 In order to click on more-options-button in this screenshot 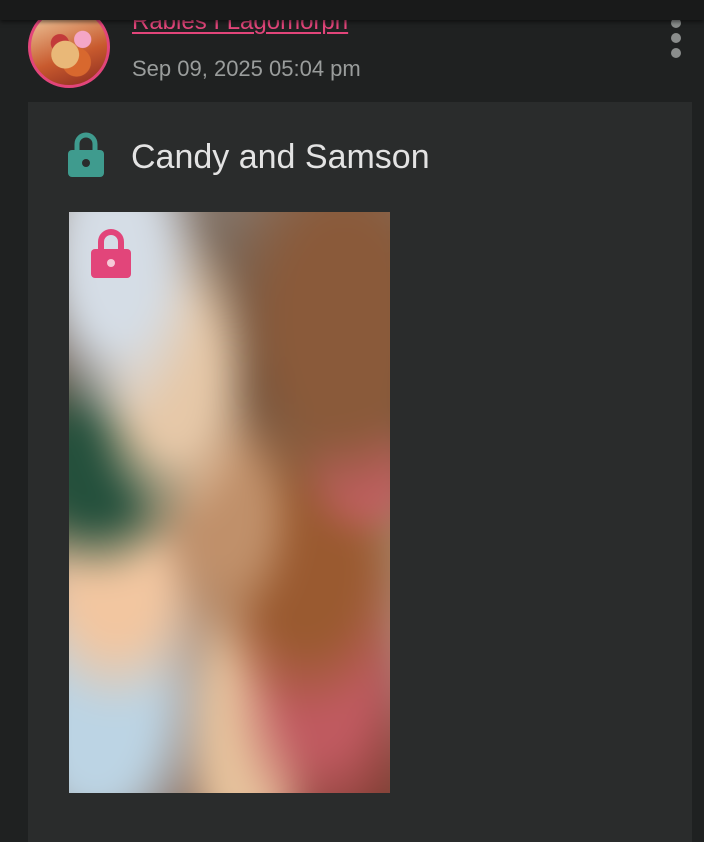, I will do `click(676, 38)`.